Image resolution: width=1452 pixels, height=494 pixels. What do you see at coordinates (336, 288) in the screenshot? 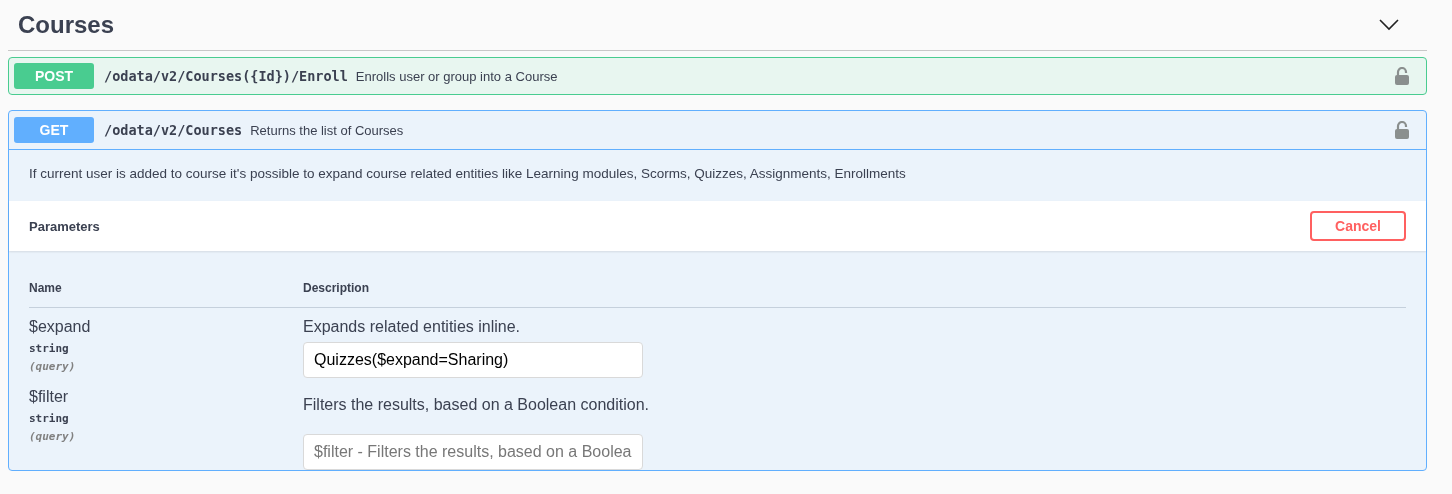
I see `column-header: Description` at bounding box center [336, 288].